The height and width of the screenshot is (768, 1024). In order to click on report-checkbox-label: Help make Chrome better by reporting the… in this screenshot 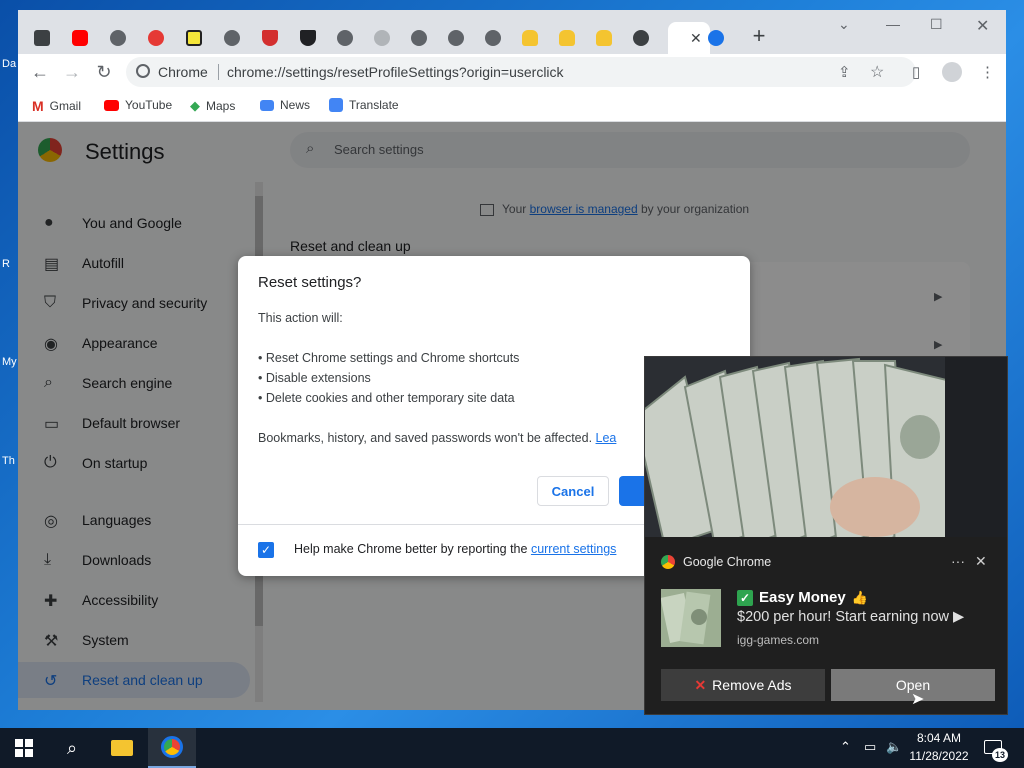, I will do `click(455, 549)`.